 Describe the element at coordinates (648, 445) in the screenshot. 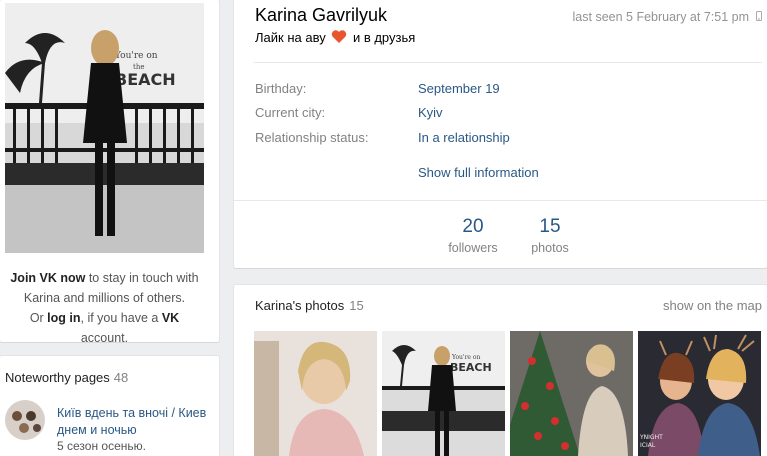

I see `svg-text: ICIAL` at that location.